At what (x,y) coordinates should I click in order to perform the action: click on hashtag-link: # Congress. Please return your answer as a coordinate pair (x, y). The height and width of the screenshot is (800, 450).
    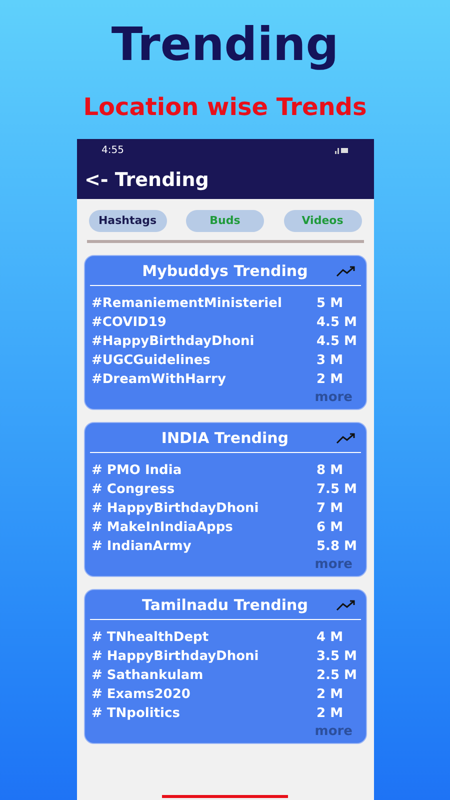
    Looking at the image, I should click on (204, 490).